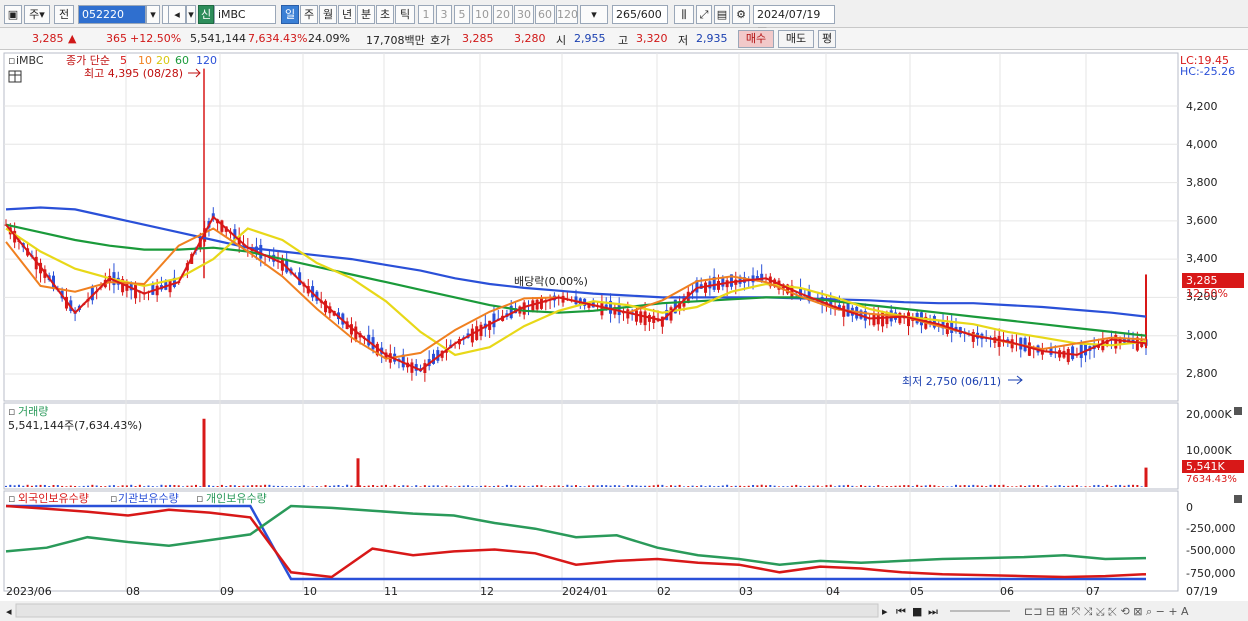 This screenshot has width=1248, height=621. I want to click on high-annotation: 최고 4,395 (08/28), so click(133, 73).